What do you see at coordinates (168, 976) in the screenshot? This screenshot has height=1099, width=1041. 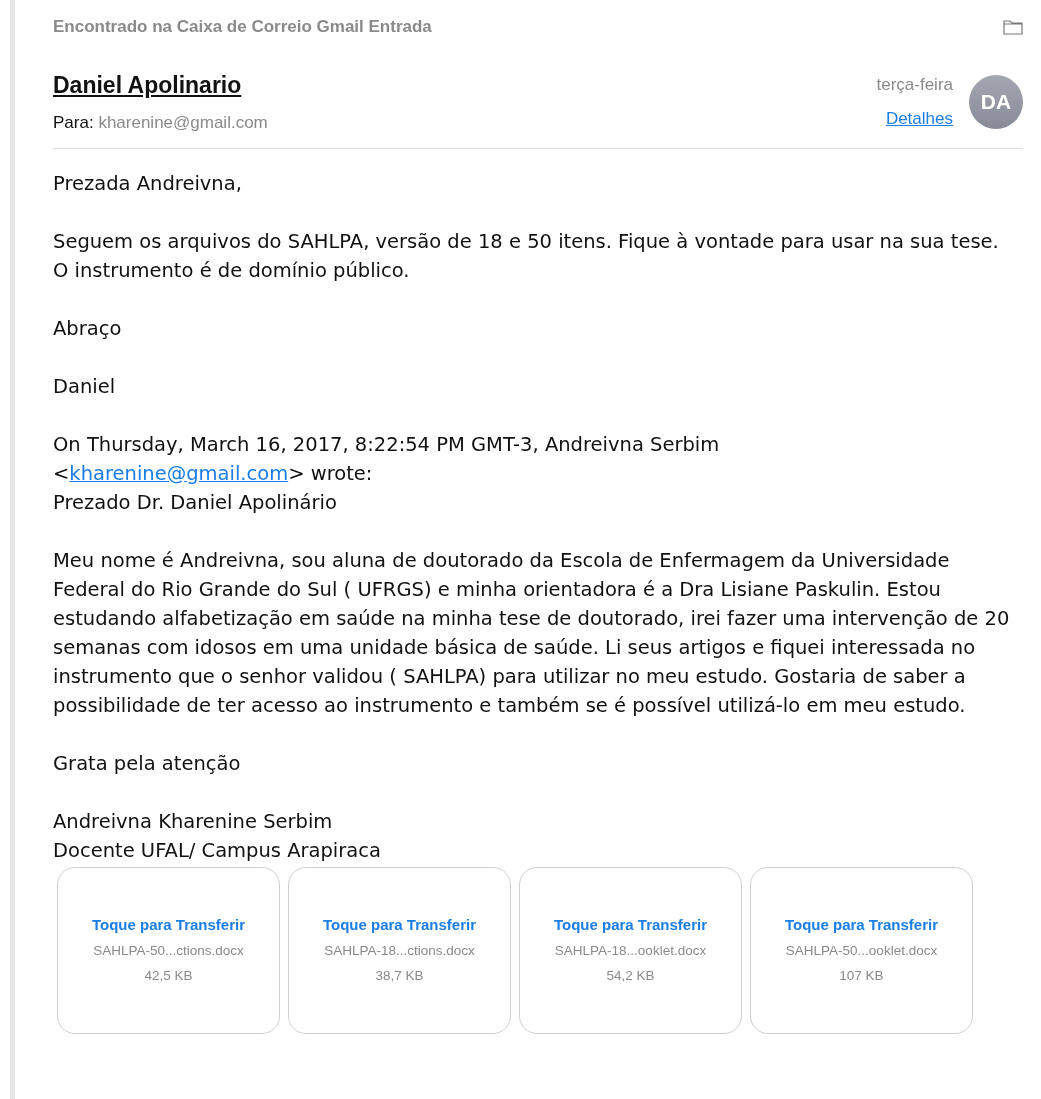 I see `attachment-size: 42,5 KB` at bounding box center [168, 976].